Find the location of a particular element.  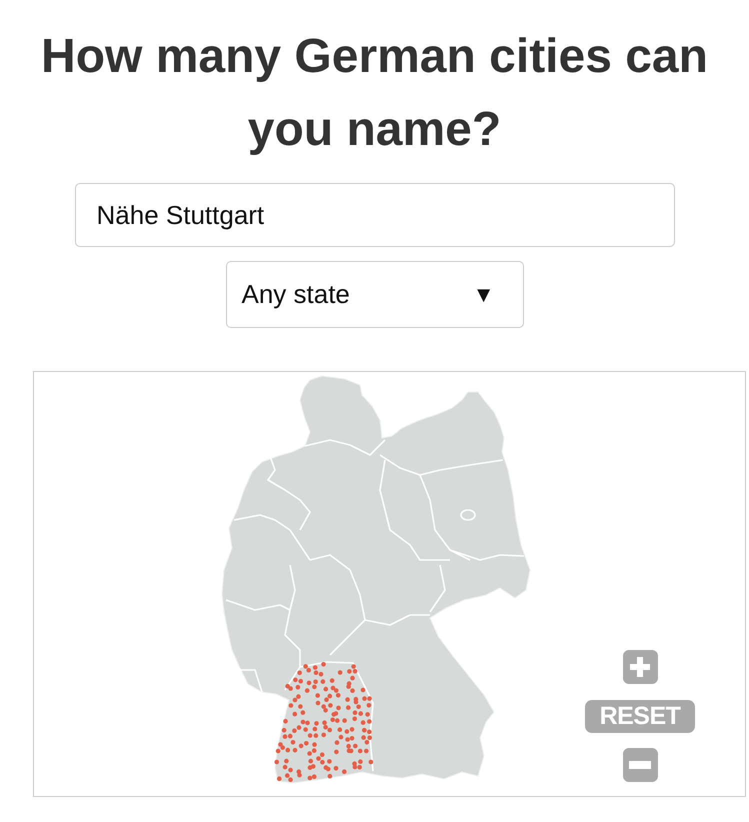

minus-icon is located at coordinates (640, 765).